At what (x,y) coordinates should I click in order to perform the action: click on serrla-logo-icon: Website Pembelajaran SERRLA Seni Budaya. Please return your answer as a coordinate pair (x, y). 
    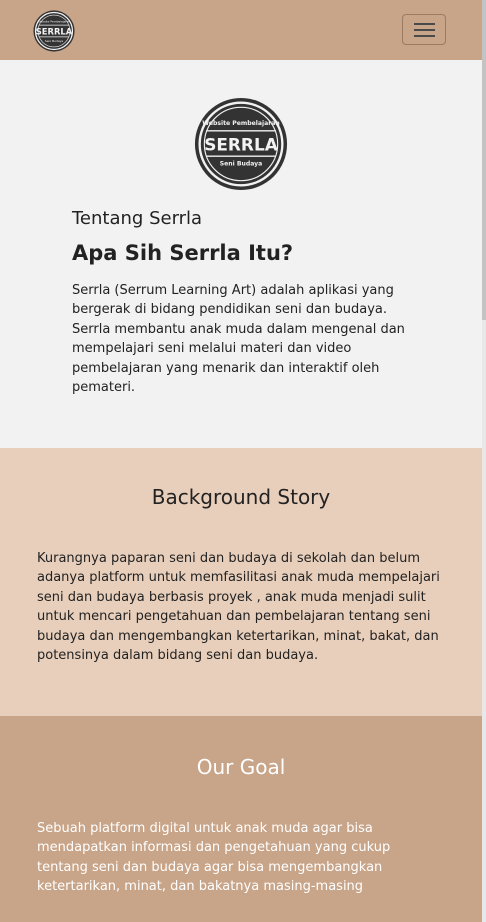
    Looking at the image, I should click on (54, 31).